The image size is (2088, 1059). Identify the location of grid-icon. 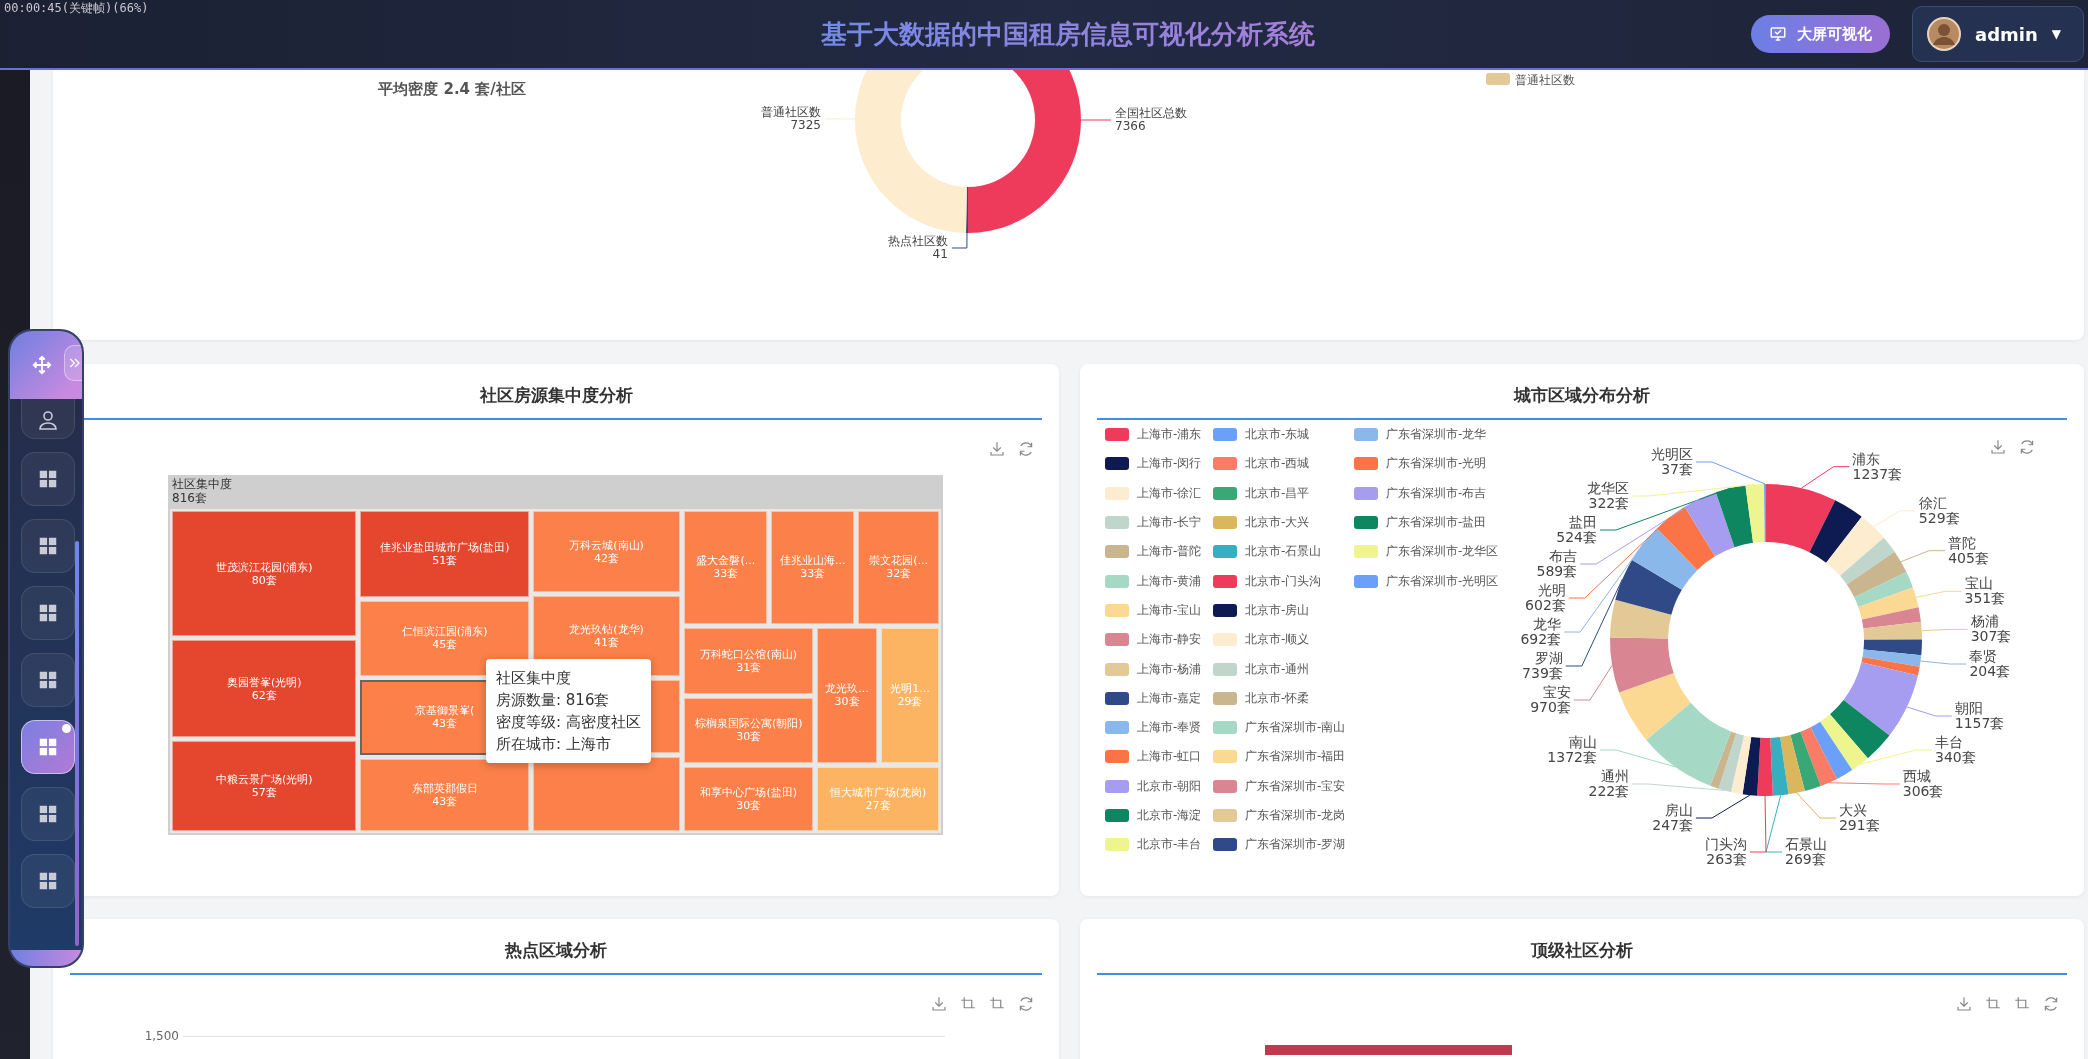
(48, 881).